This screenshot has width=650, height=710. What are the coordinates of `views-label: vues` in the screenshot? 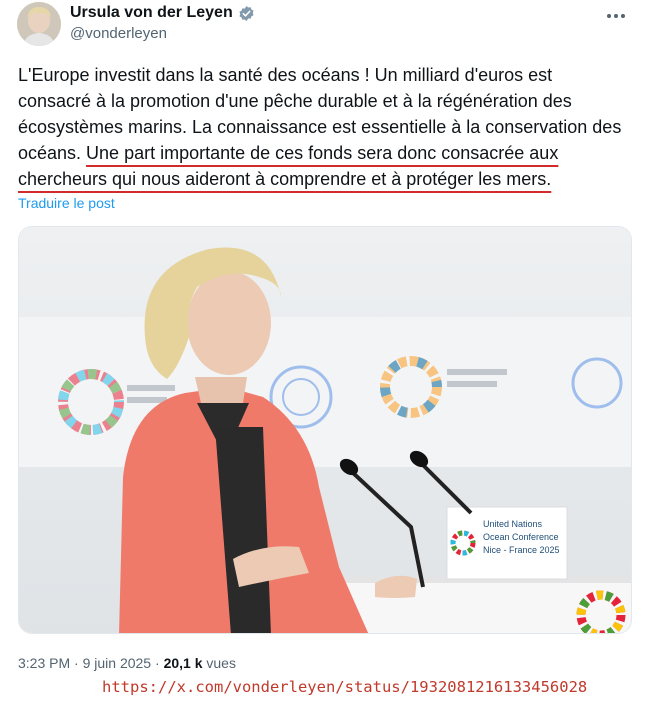 It's located at (219, 663).